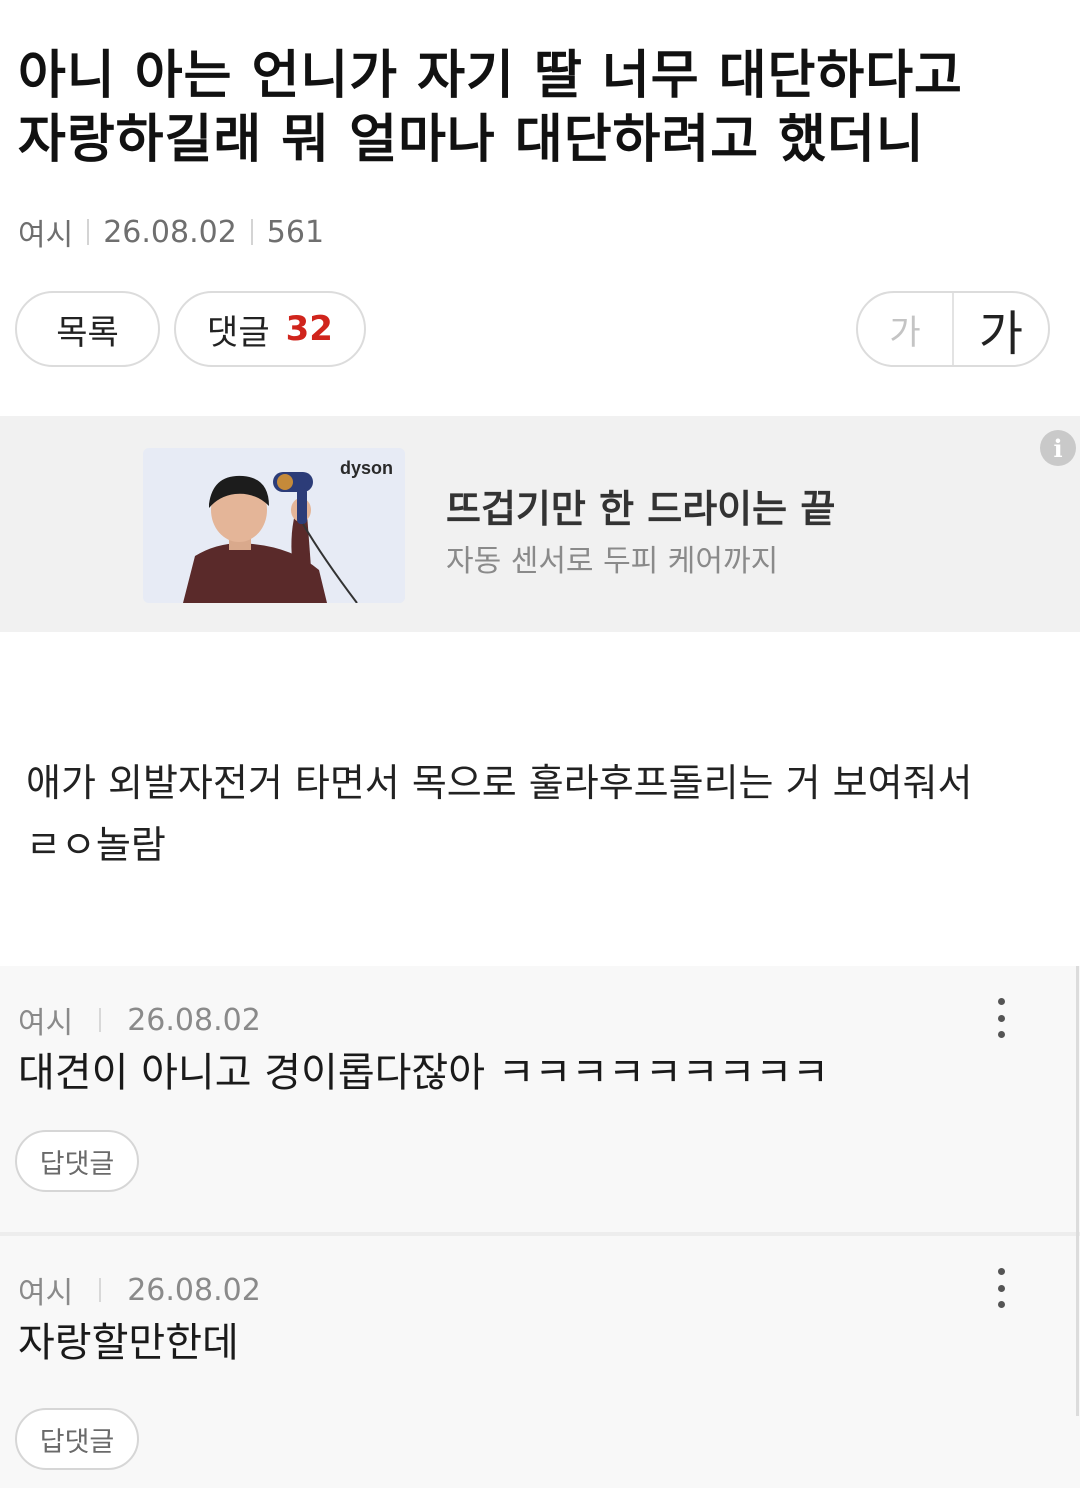  I want to click on scrollbar, so click(1077, 1191).